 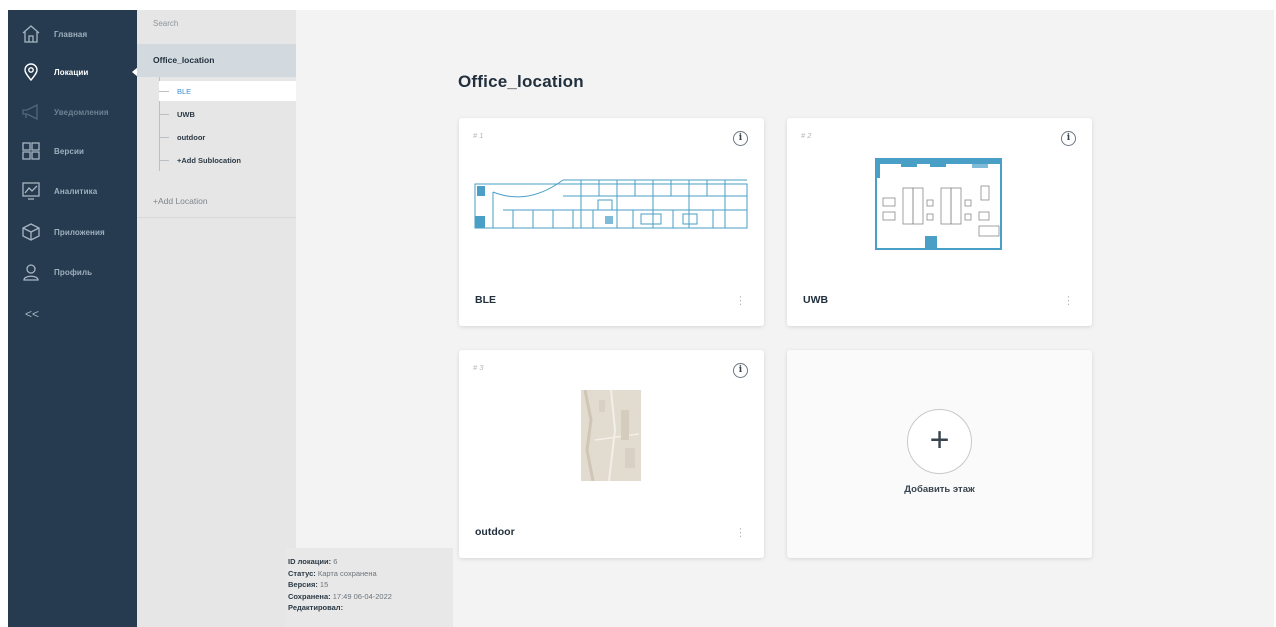 What do you see at coordinates (79, 232) in the screenshot?
I see `nav-label-apps: Приложения` at bounding box center [79, 232].